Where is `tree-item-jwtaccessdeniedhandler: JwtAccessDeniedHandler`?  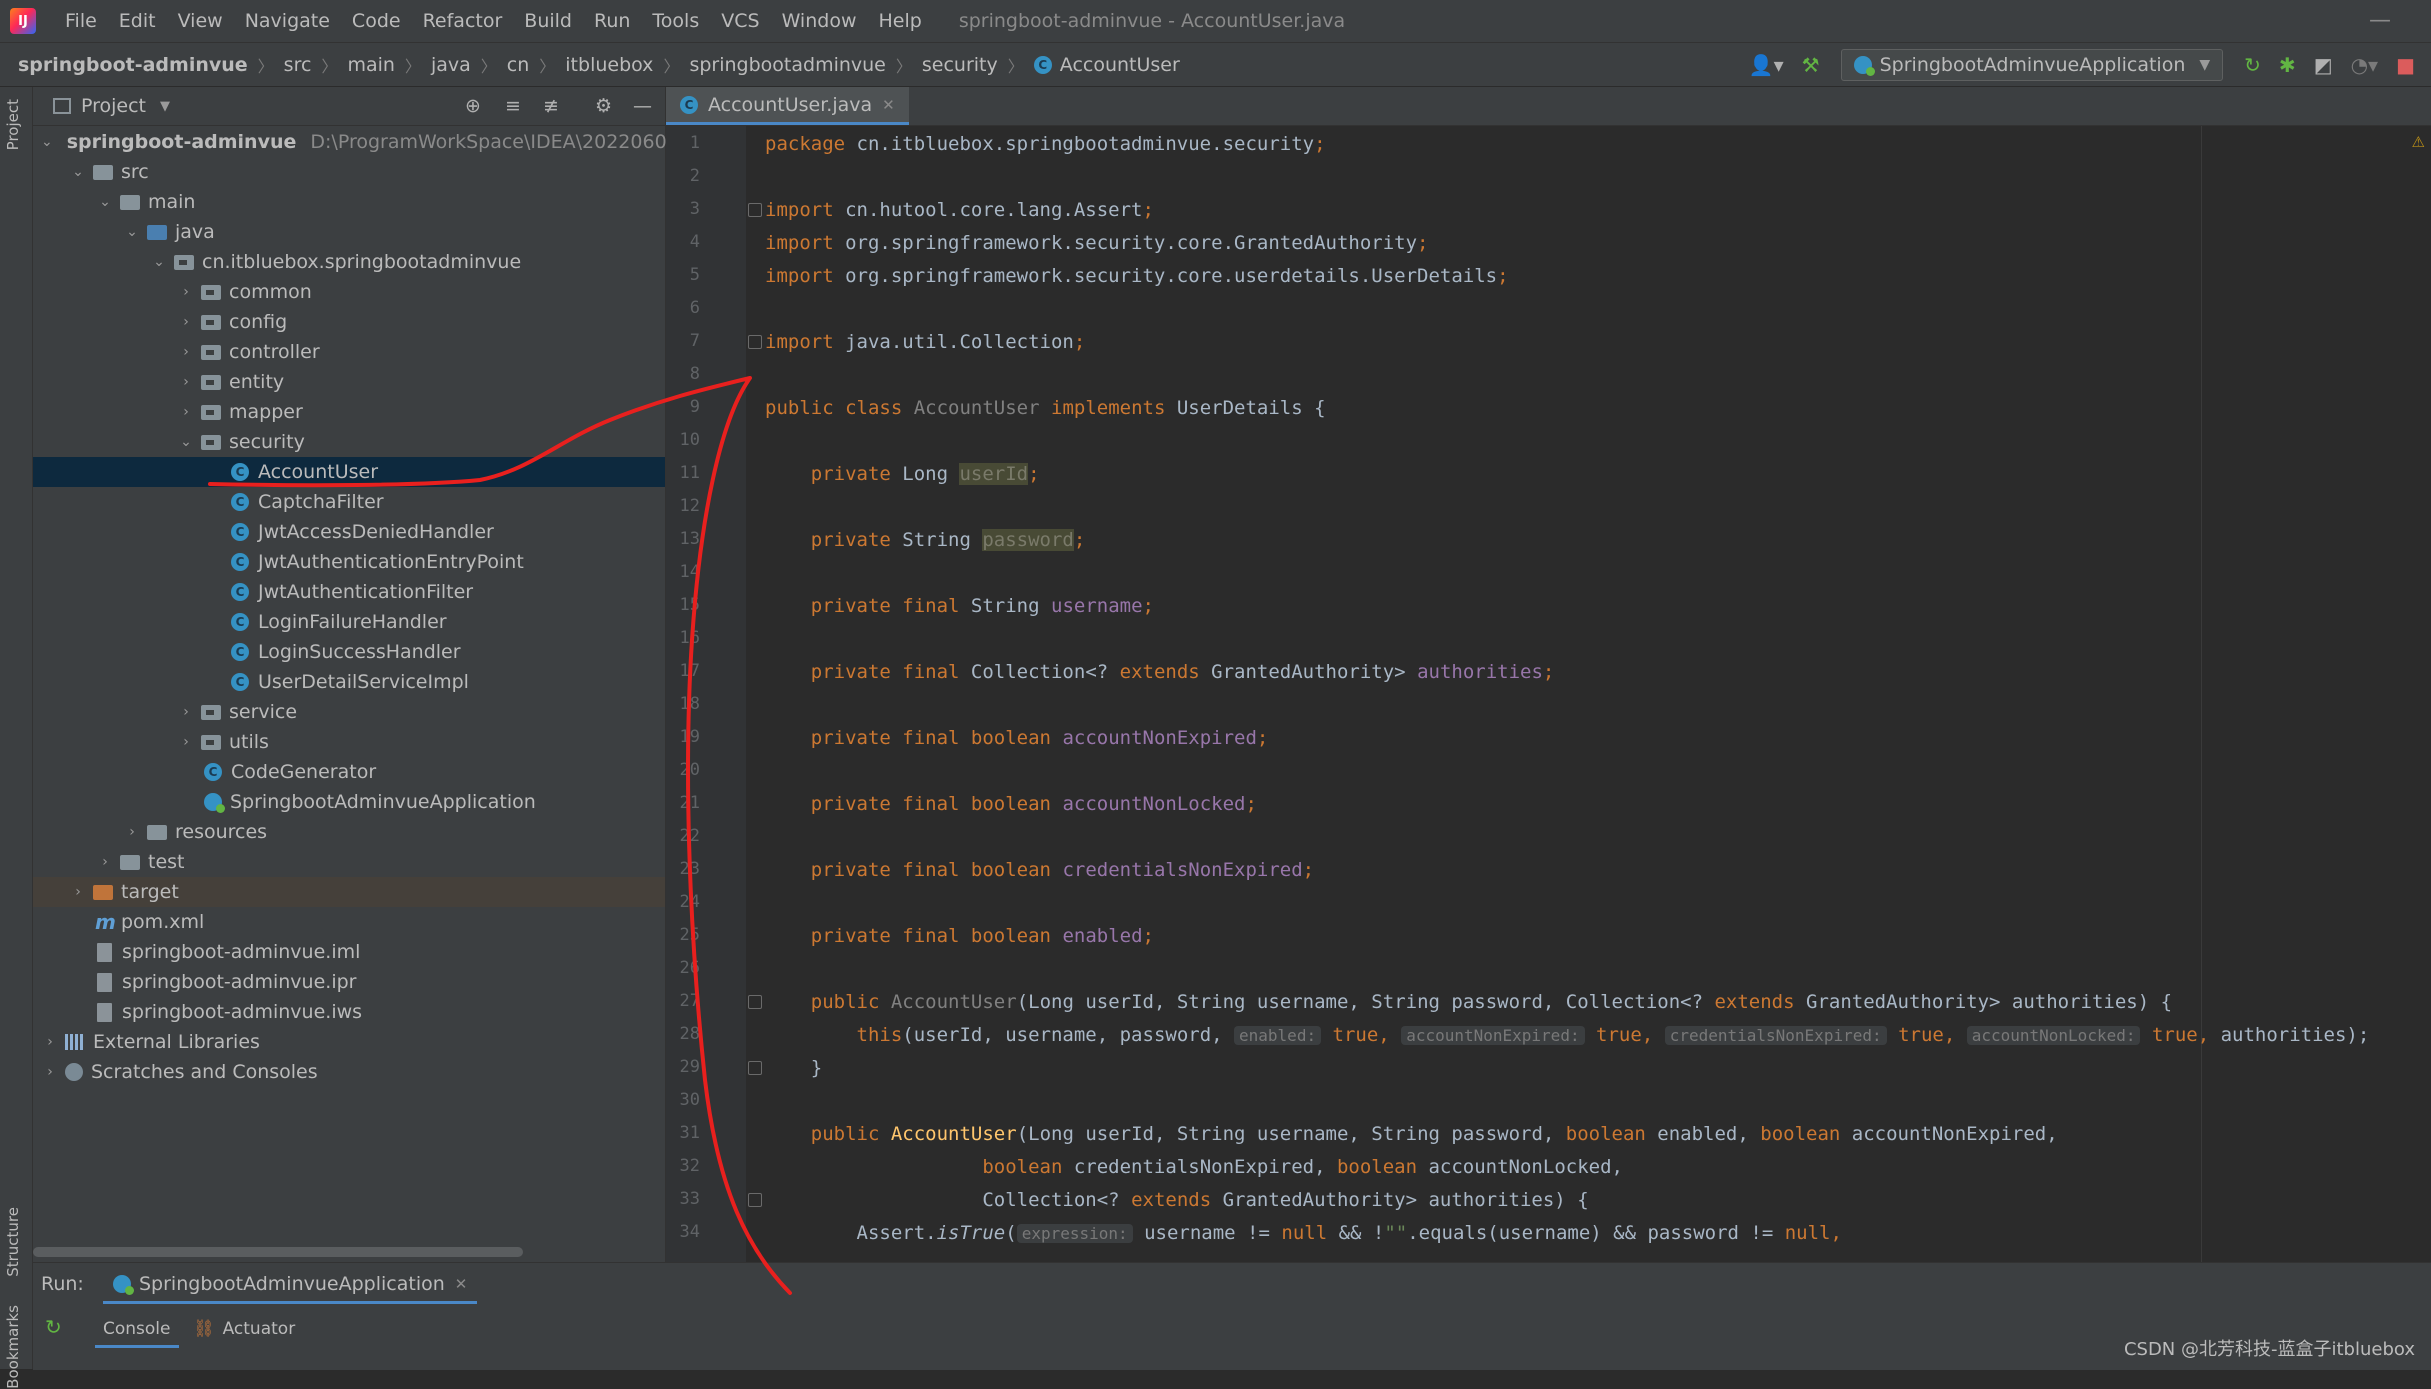 tree-item-jwtaccessdeniedhandler: JwtAccessDeniedHandler is located at coordinates (349, 532).